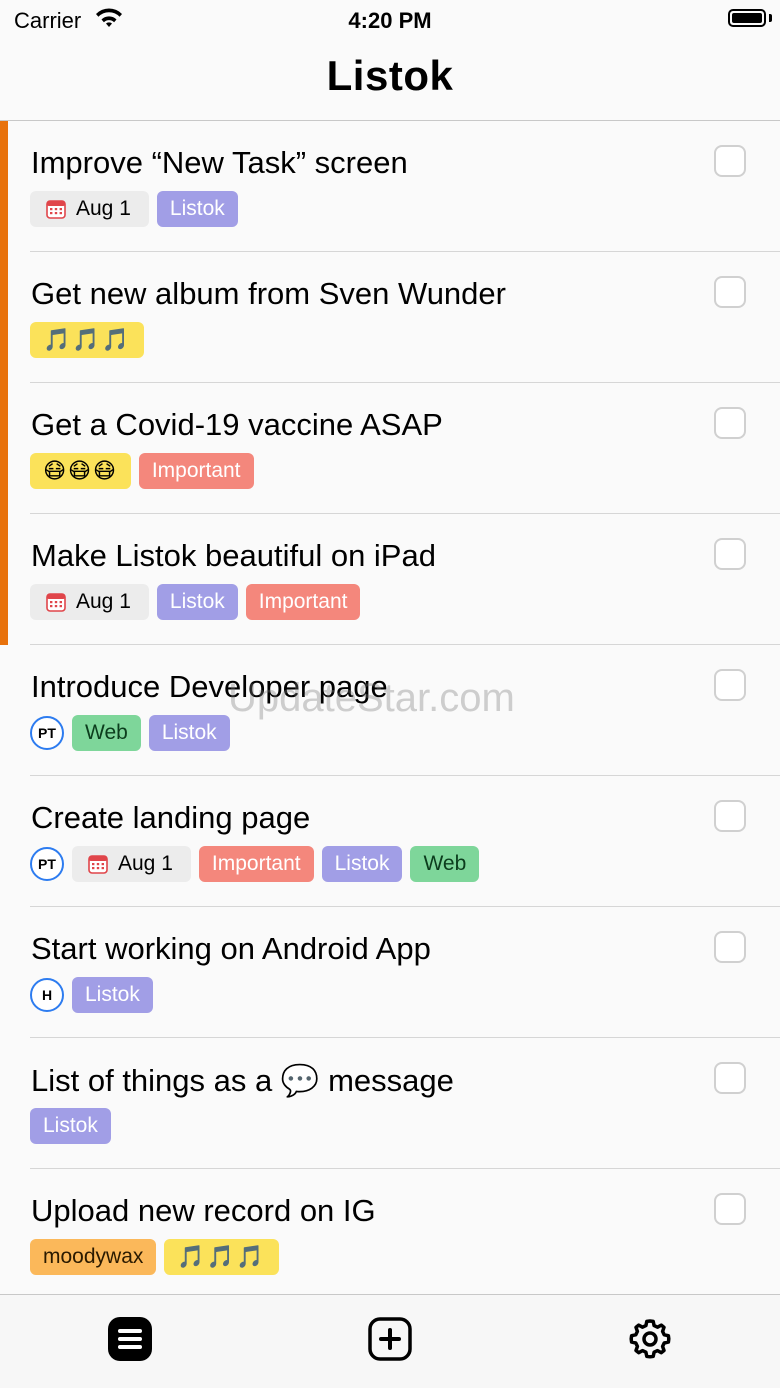  I want to click on task-tags: Aug 1 Listok, so click(134, 209).